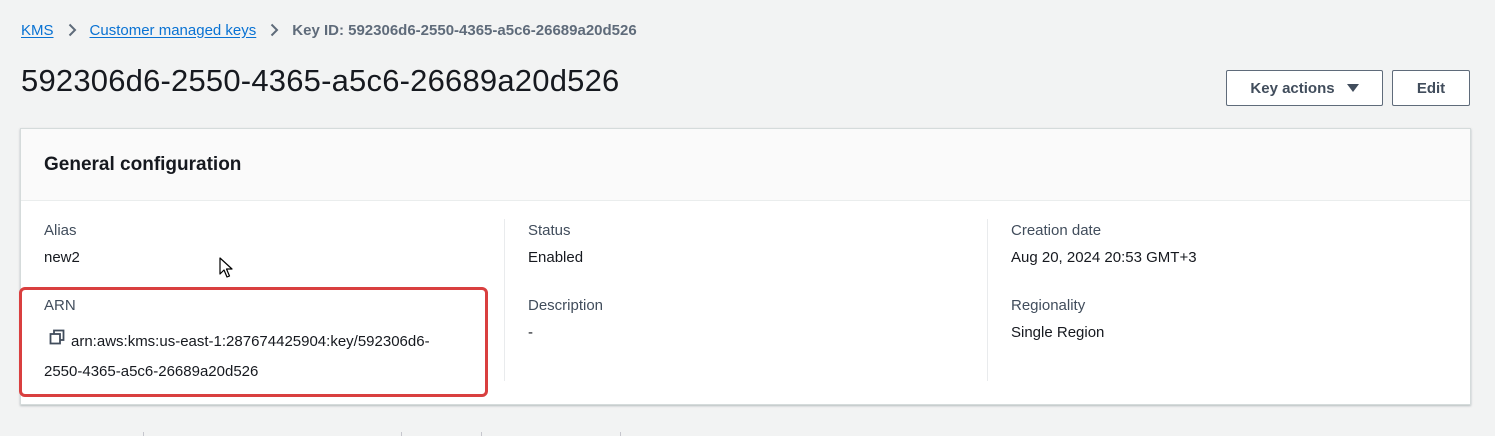 This screenshot has height=436, width=1495. What do you see at coordinates (320, 80) in the screenshot?
I see `page-title: 592306d6-2550-4365-a5c6-26689a20d526` at bounding box center [320, 80].